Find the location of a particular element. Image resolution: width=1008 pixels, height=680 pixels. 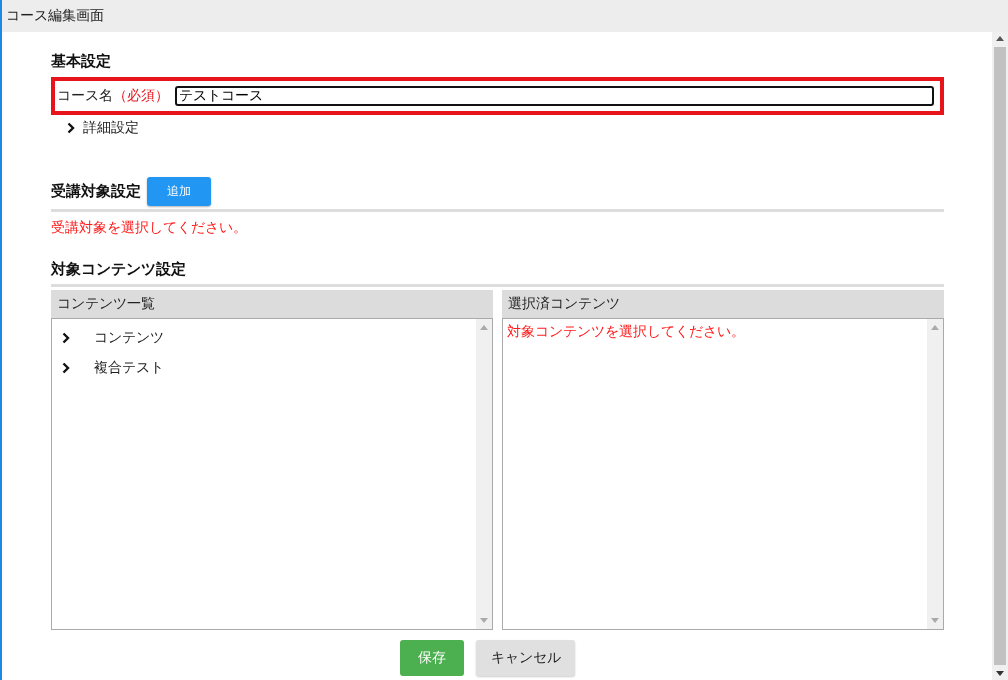

details-link: 詳細設定 is located at coordinates (111, 128).